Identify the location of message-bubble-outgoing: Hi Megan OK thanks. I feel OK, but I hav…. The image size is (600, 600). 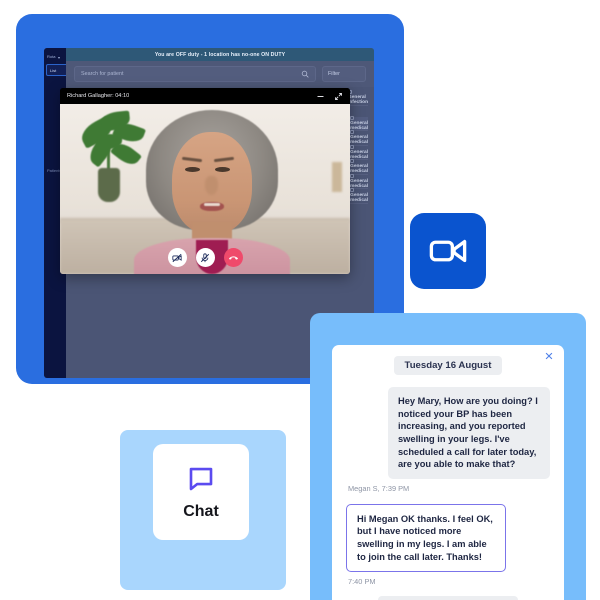
(426, 538).